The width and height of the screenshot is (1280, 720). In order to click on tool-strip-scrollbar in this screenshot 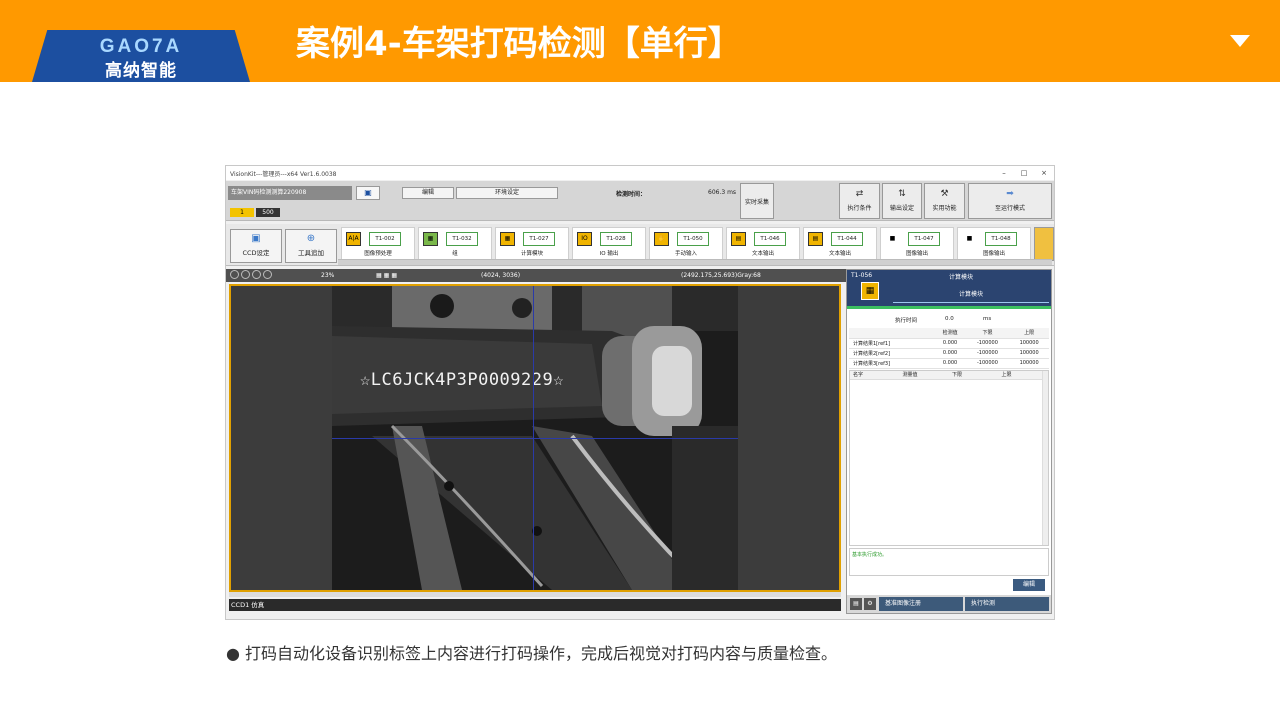, I will do `click(695, 262)`.